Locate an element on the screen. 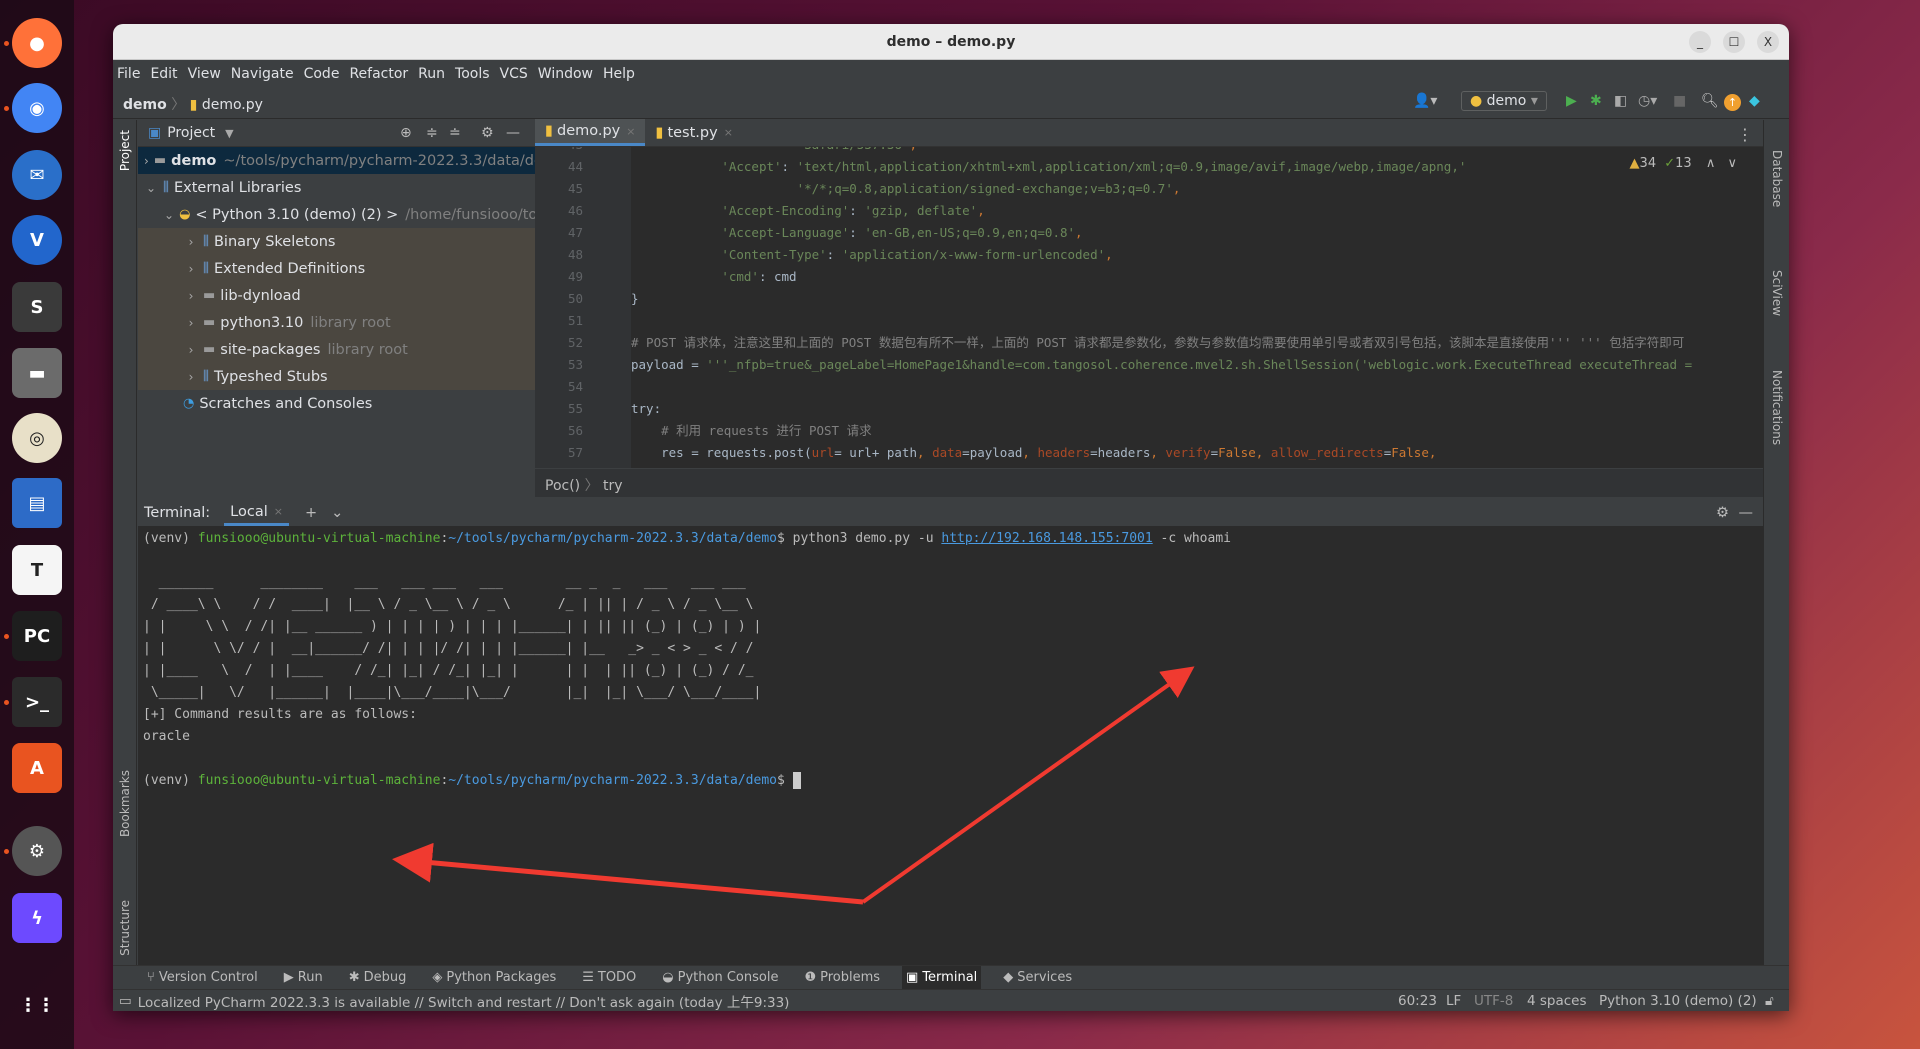 This screenshot has width=1920, height=1049. breadcrumb-block: try is located at coordinates (613, 486).